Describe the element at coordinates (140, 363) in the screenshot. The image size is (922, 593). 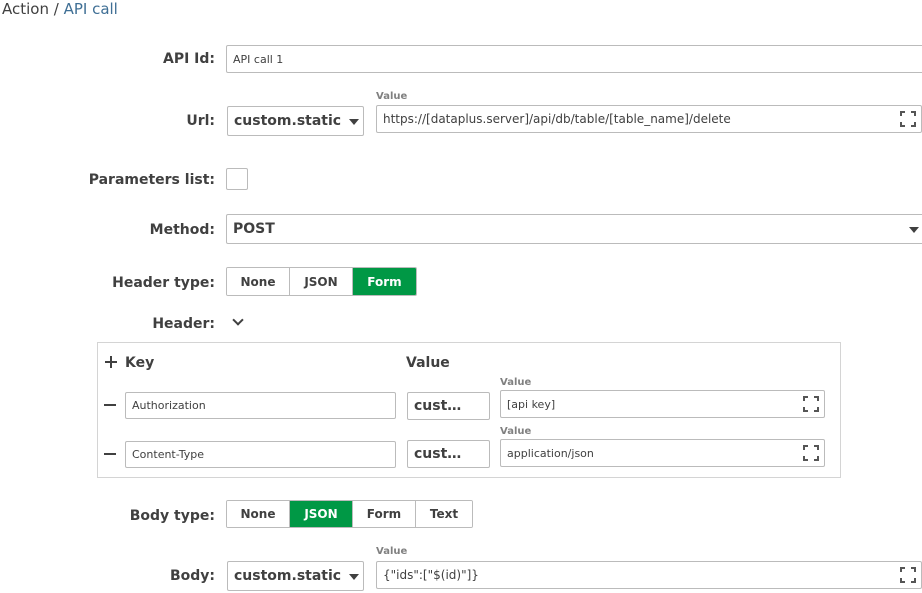
I see `header-key-heading: Key` at that location.